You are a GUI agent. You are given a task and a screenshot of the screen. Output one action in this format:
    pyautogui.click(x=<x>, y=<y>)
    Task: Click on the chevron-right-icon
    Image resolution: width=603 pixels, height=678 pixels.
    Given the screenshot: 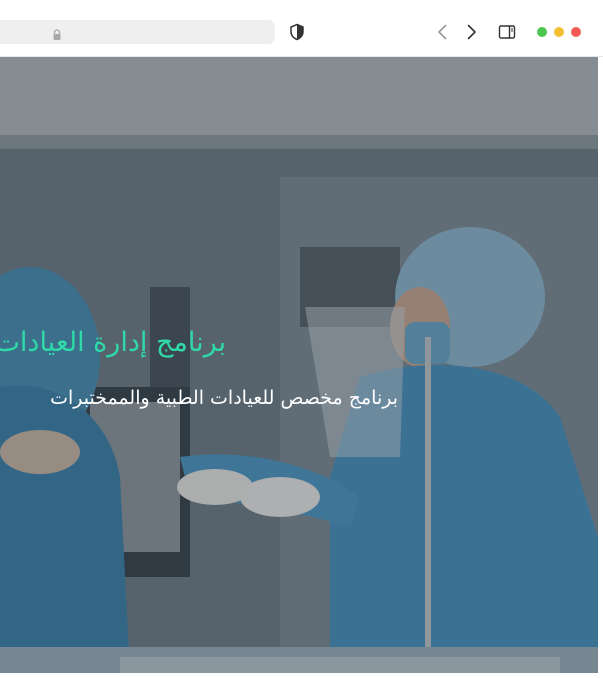 What is the action you would take?
    pyautogui.click(x=471, y=32)
    